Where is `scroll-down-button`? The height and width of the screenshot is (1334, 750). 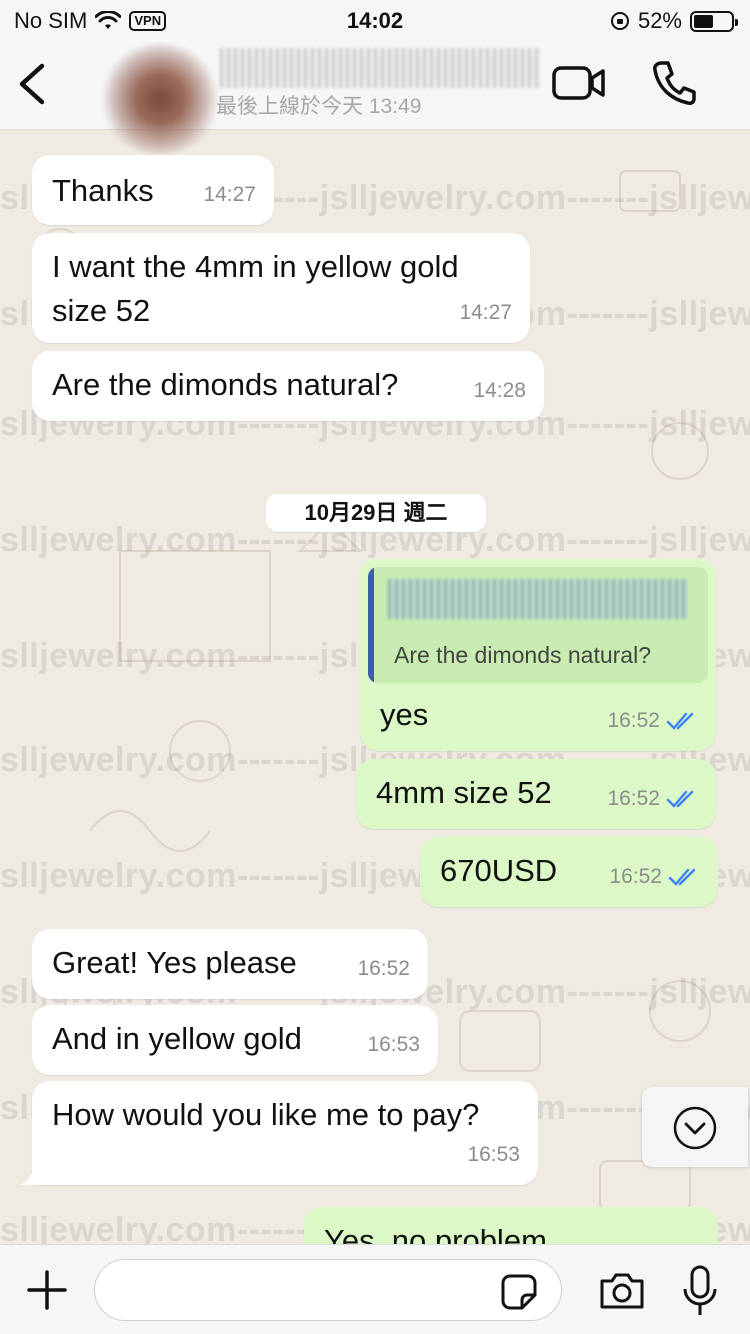
scroll-down-button is located at coordinates (695, 1127).